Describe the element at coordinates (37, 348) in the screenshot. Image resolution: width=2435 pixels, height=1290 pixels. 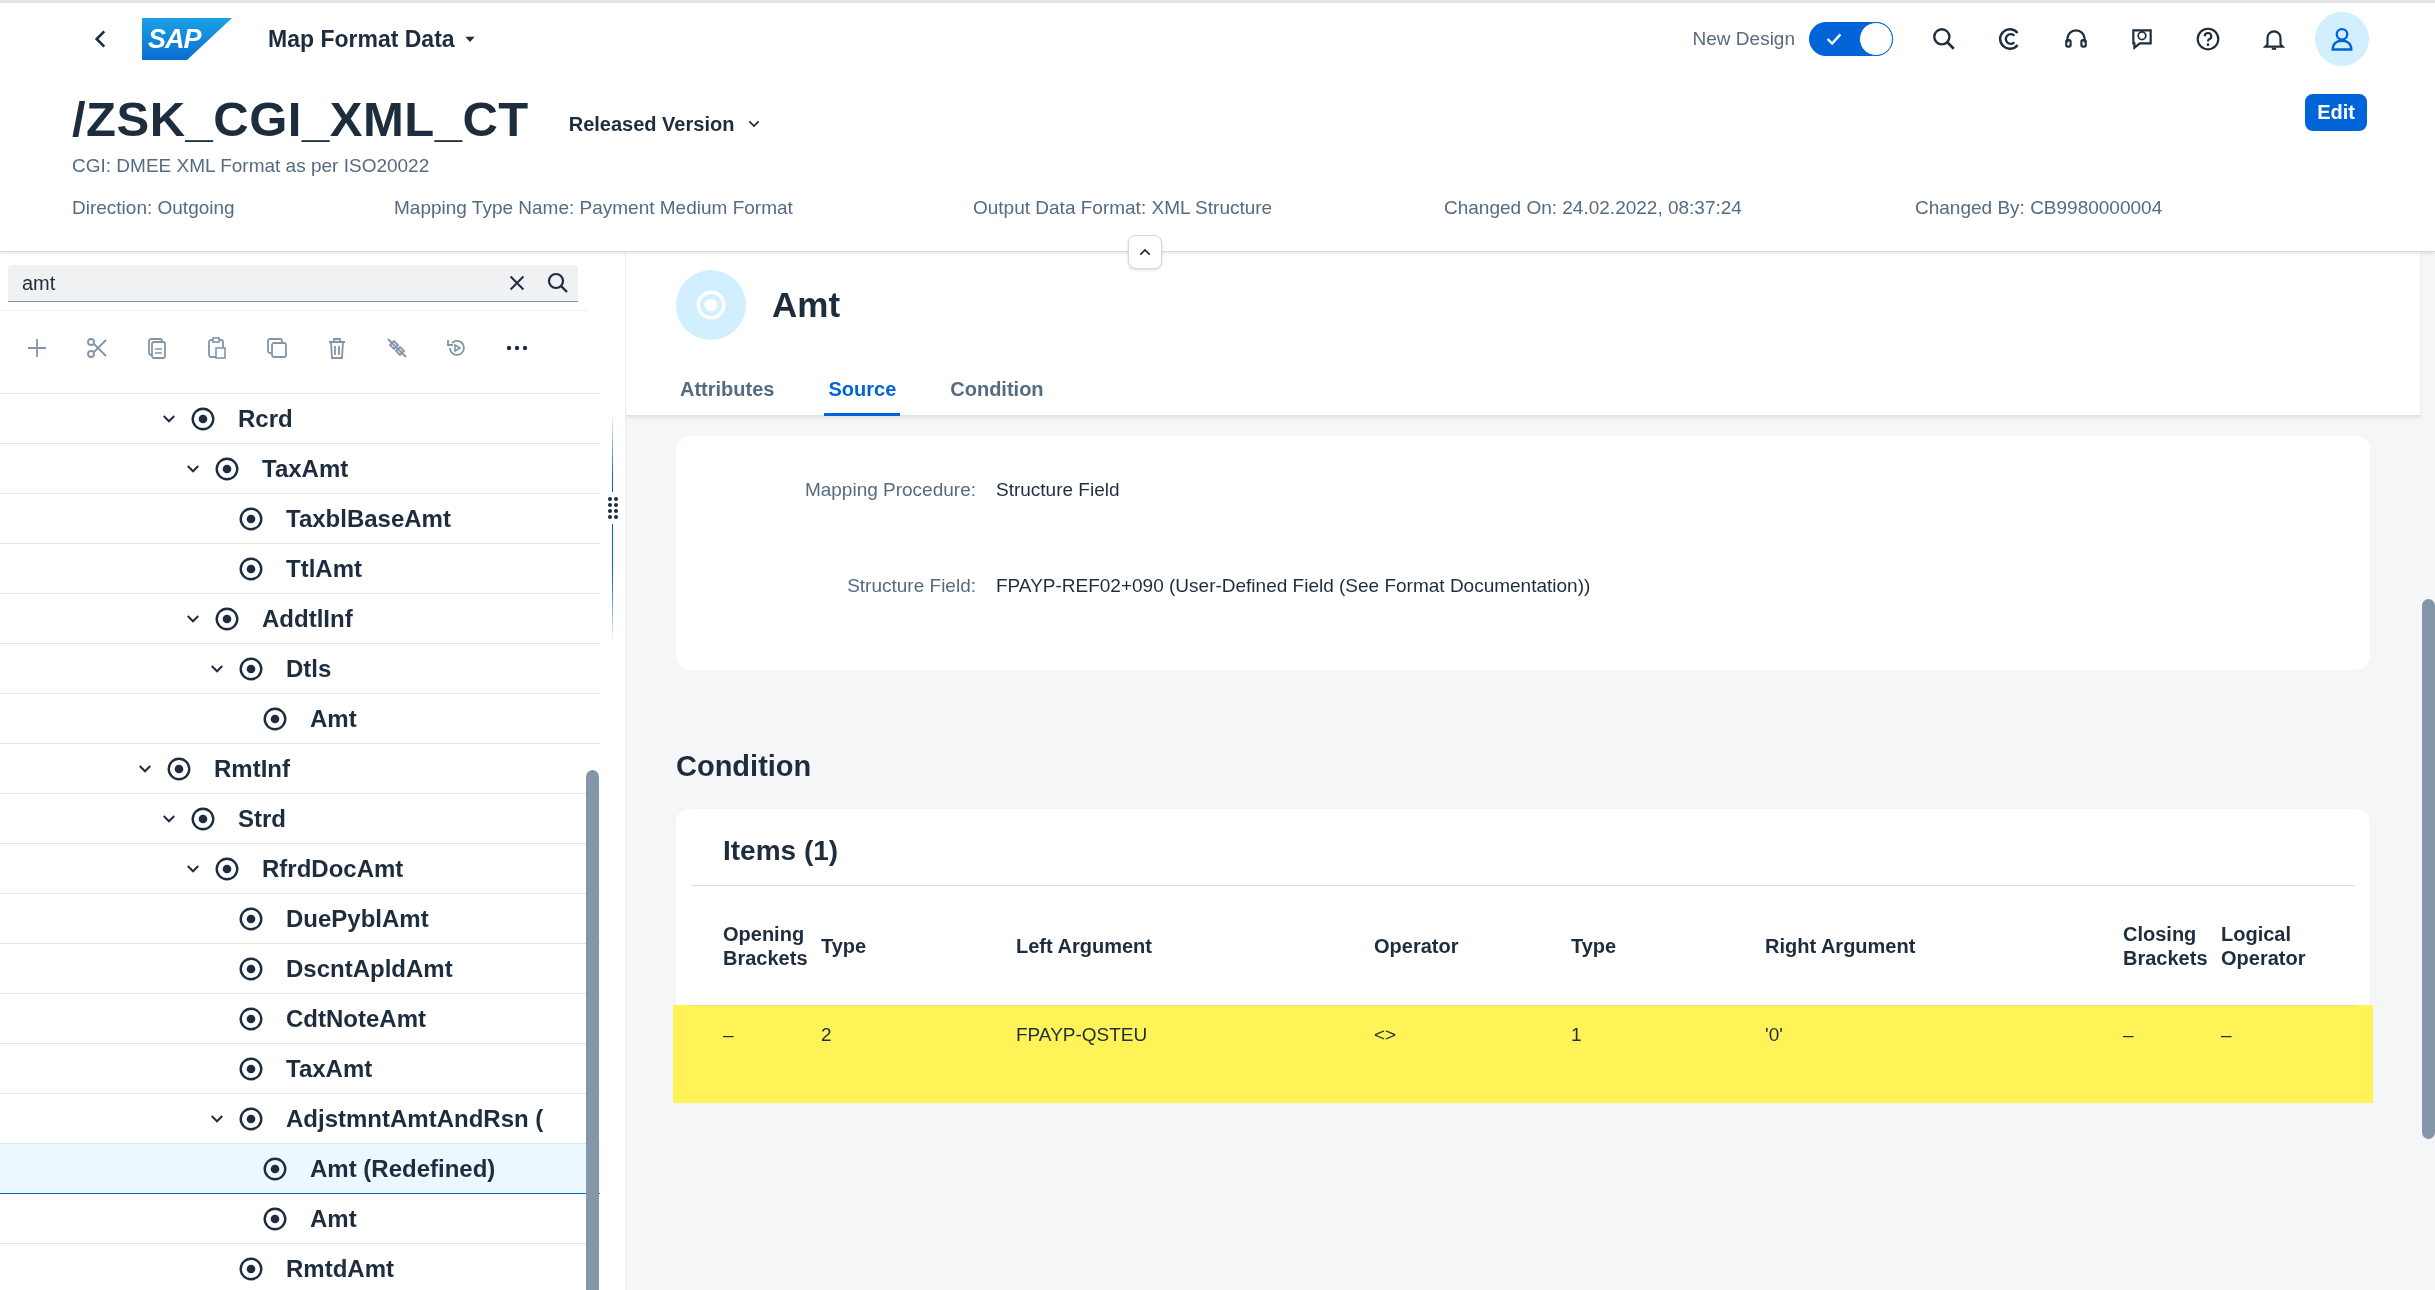
I see `plus-icon` at that location.